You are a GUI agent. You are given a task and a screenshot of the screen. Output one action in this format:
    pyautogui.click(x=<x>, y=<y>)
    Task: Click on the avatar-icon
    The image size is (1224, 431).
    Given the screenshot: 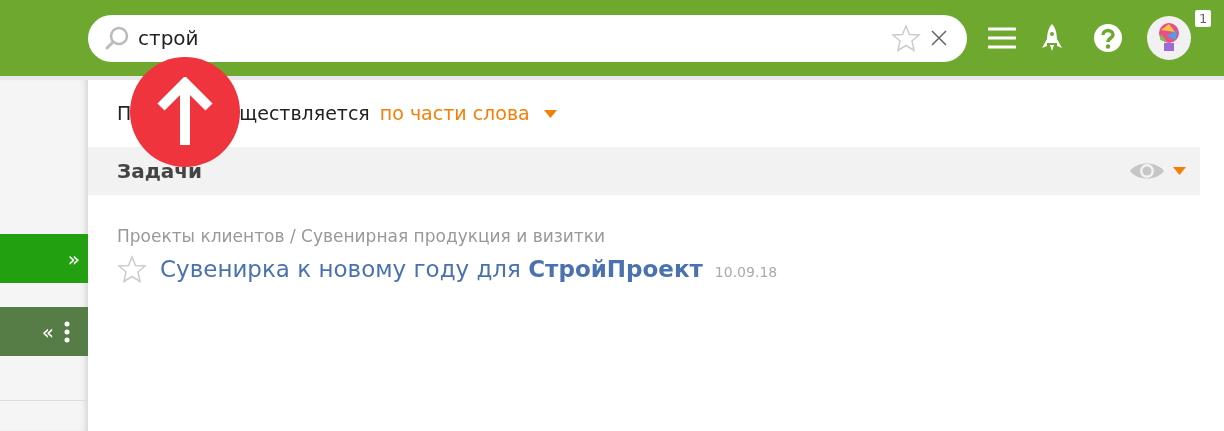 What is the action you would take?
    pyautogui.click(x=1169, y=38)
    